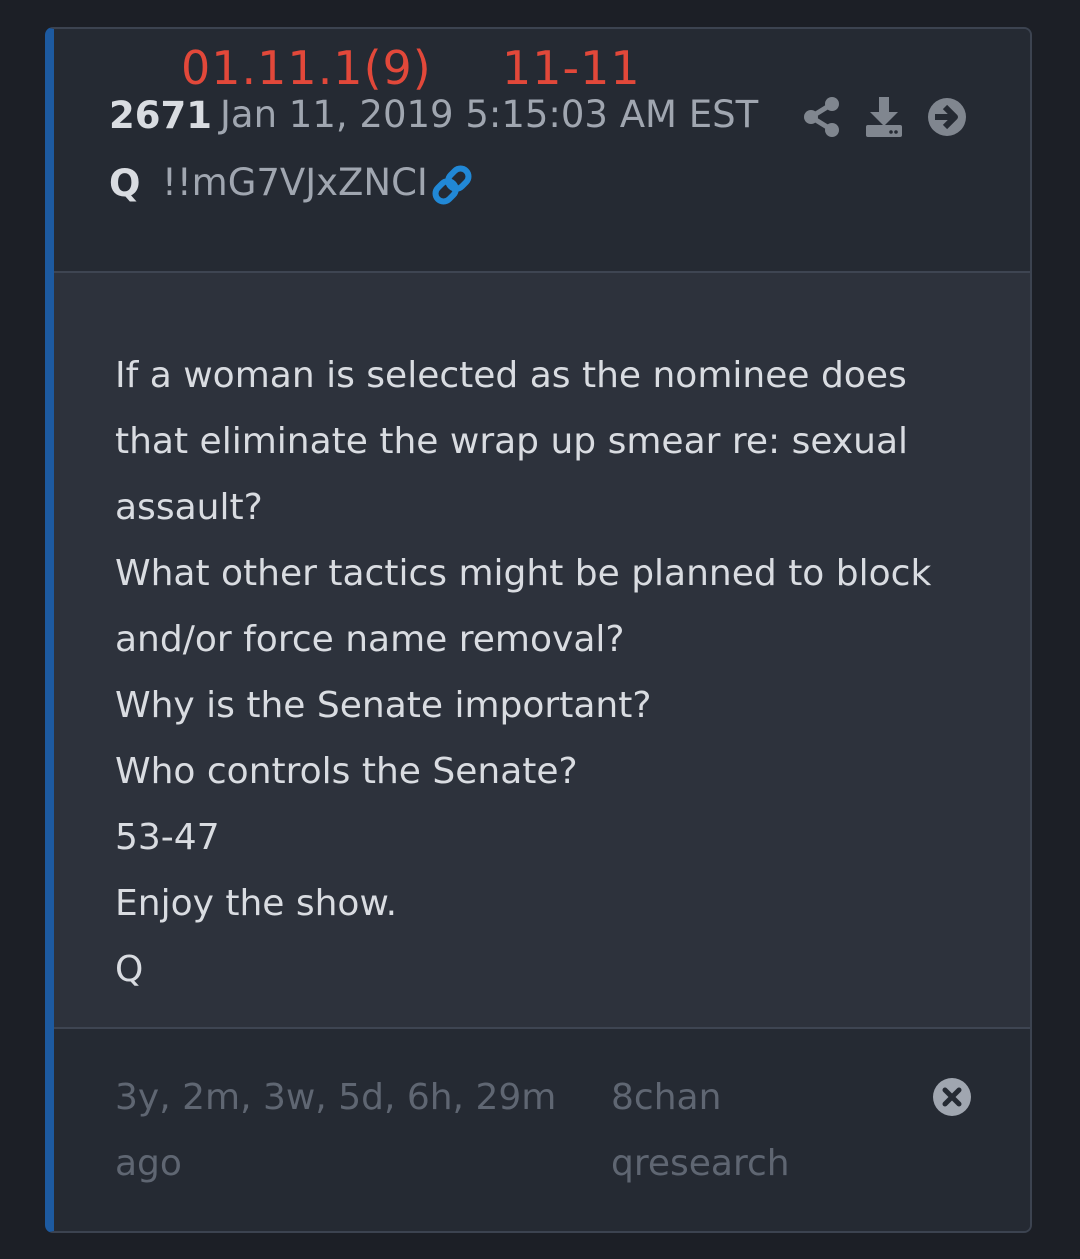 This screenshot has width=1080, height=1259. I want to click on post-line: Q, so click(129, 969).